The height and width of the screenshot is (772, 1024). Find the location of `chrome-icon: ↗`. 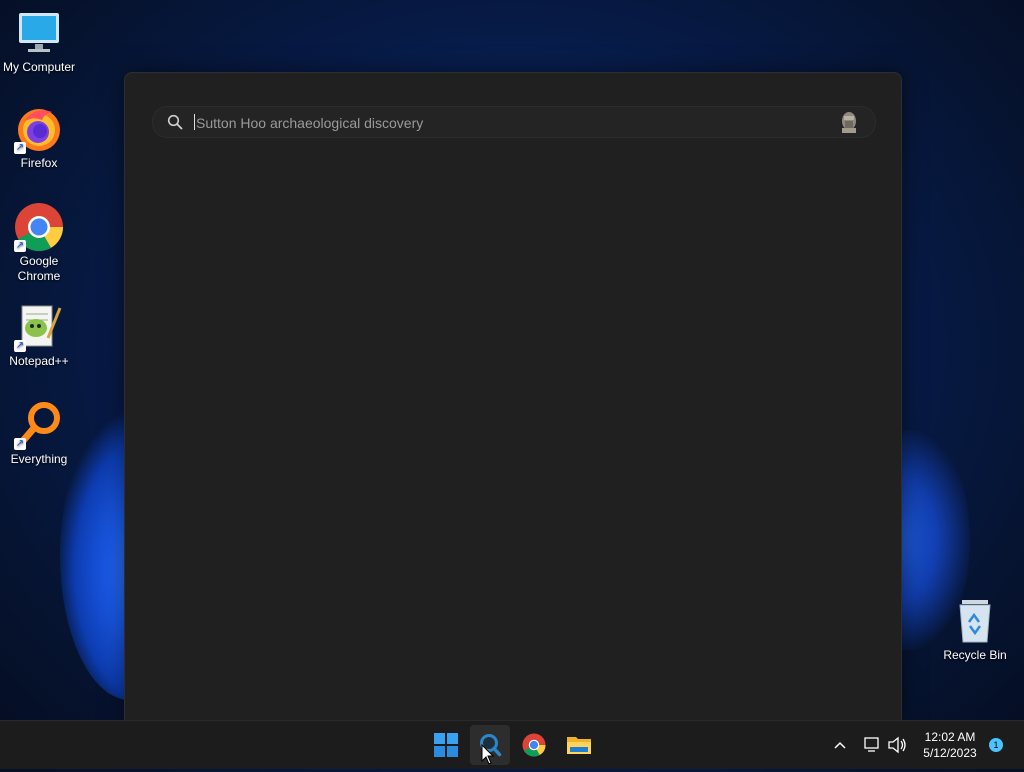

chrome-icon: ↗ is located at coordinates (39, 227).